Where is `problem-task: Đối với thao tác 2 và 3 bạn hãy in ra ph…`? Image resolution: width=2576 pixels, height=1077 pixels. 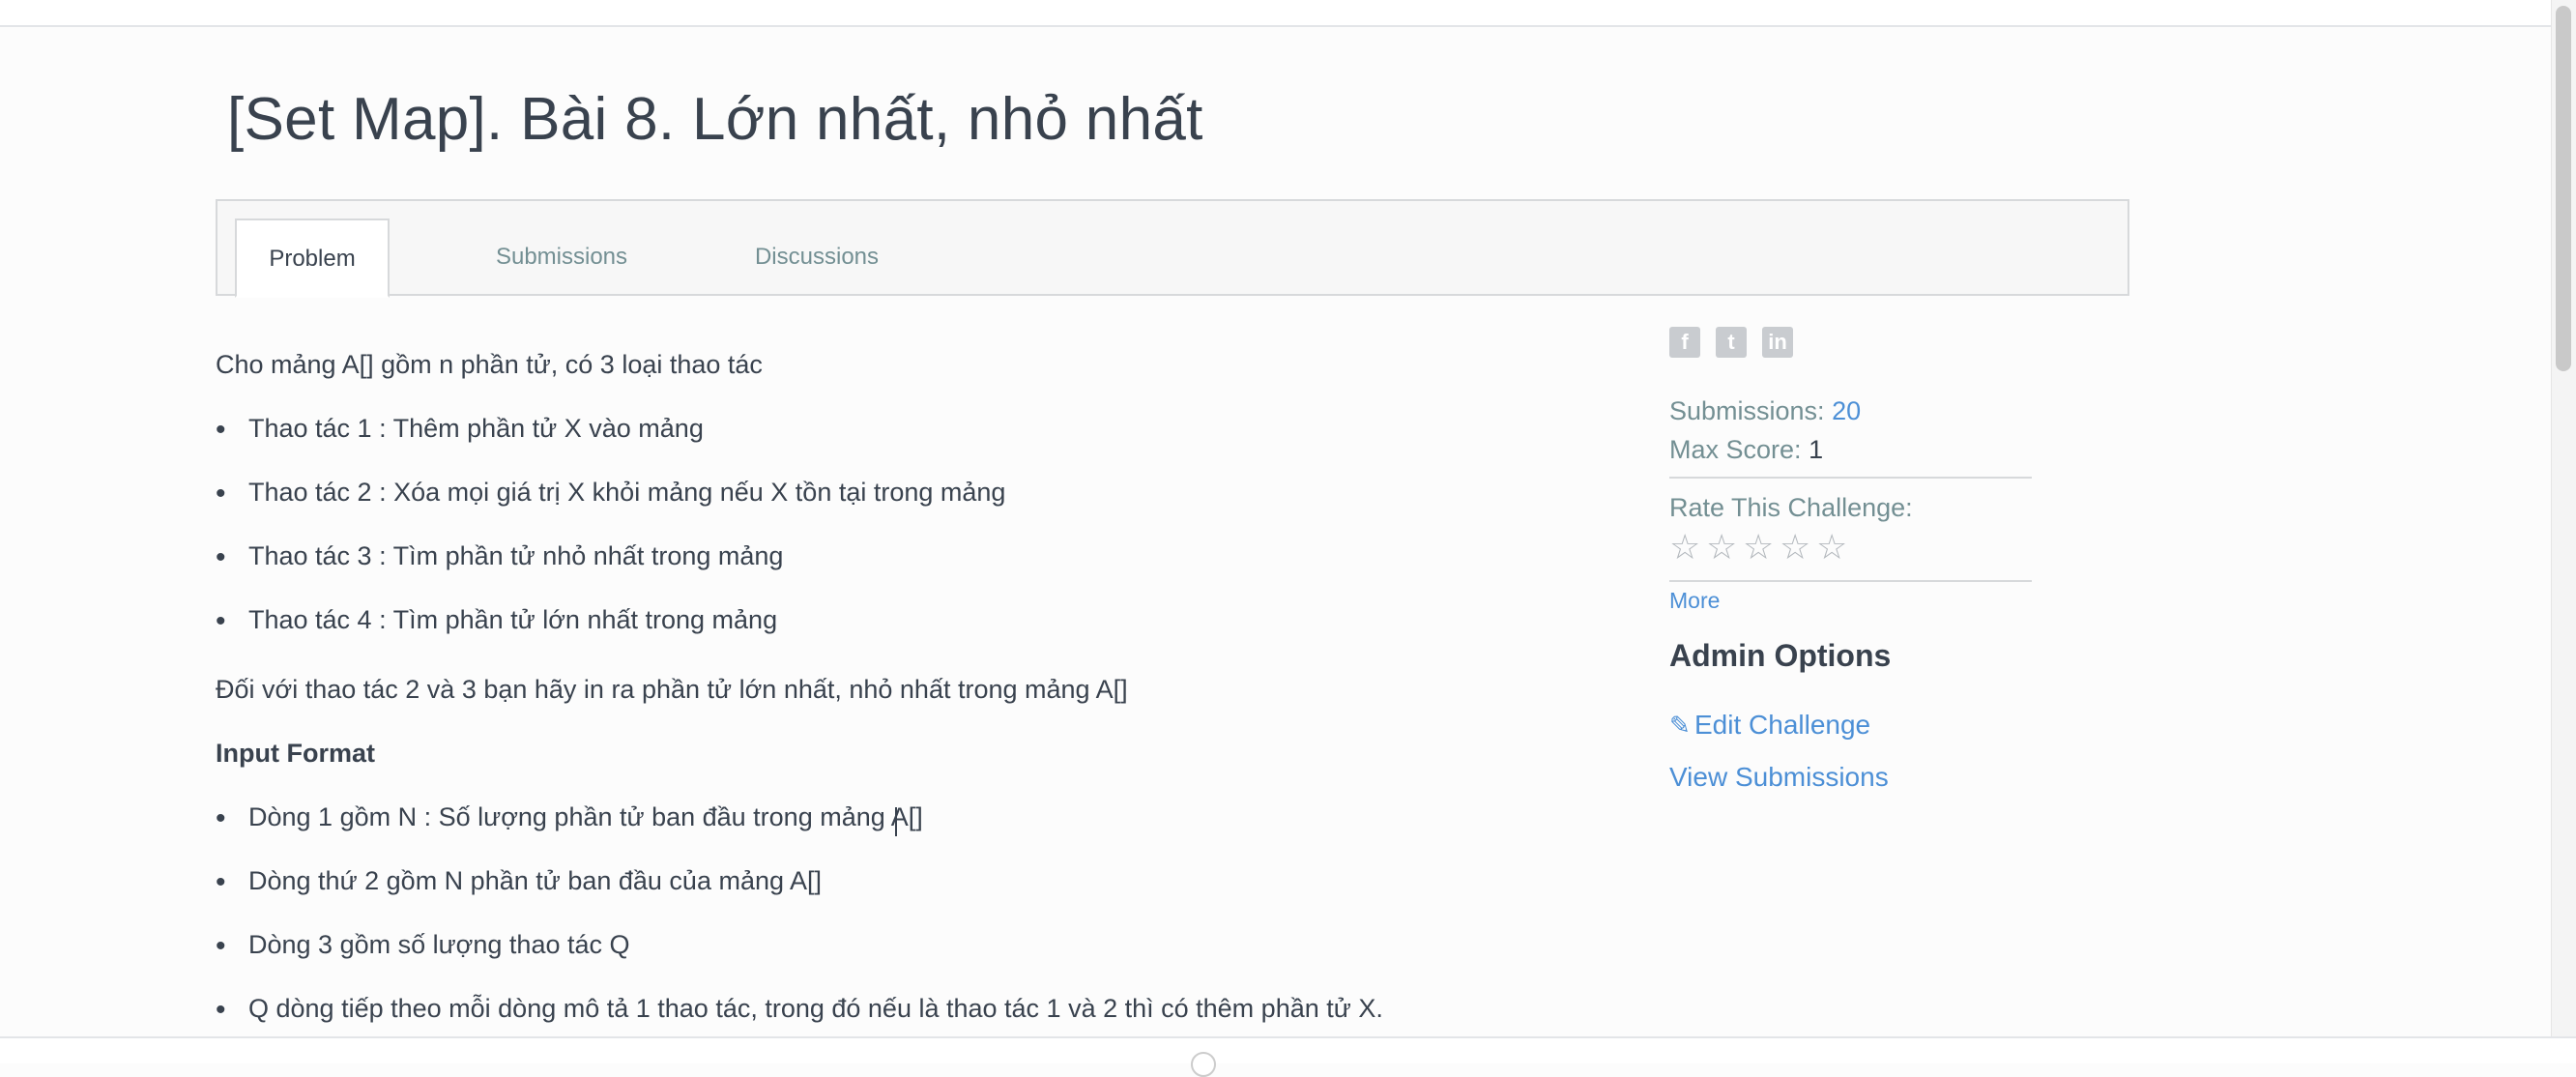
problem-task: Đối với thao tác 2 và 3 bạn hãy in ra ph… is located at coordinates (672, 689).